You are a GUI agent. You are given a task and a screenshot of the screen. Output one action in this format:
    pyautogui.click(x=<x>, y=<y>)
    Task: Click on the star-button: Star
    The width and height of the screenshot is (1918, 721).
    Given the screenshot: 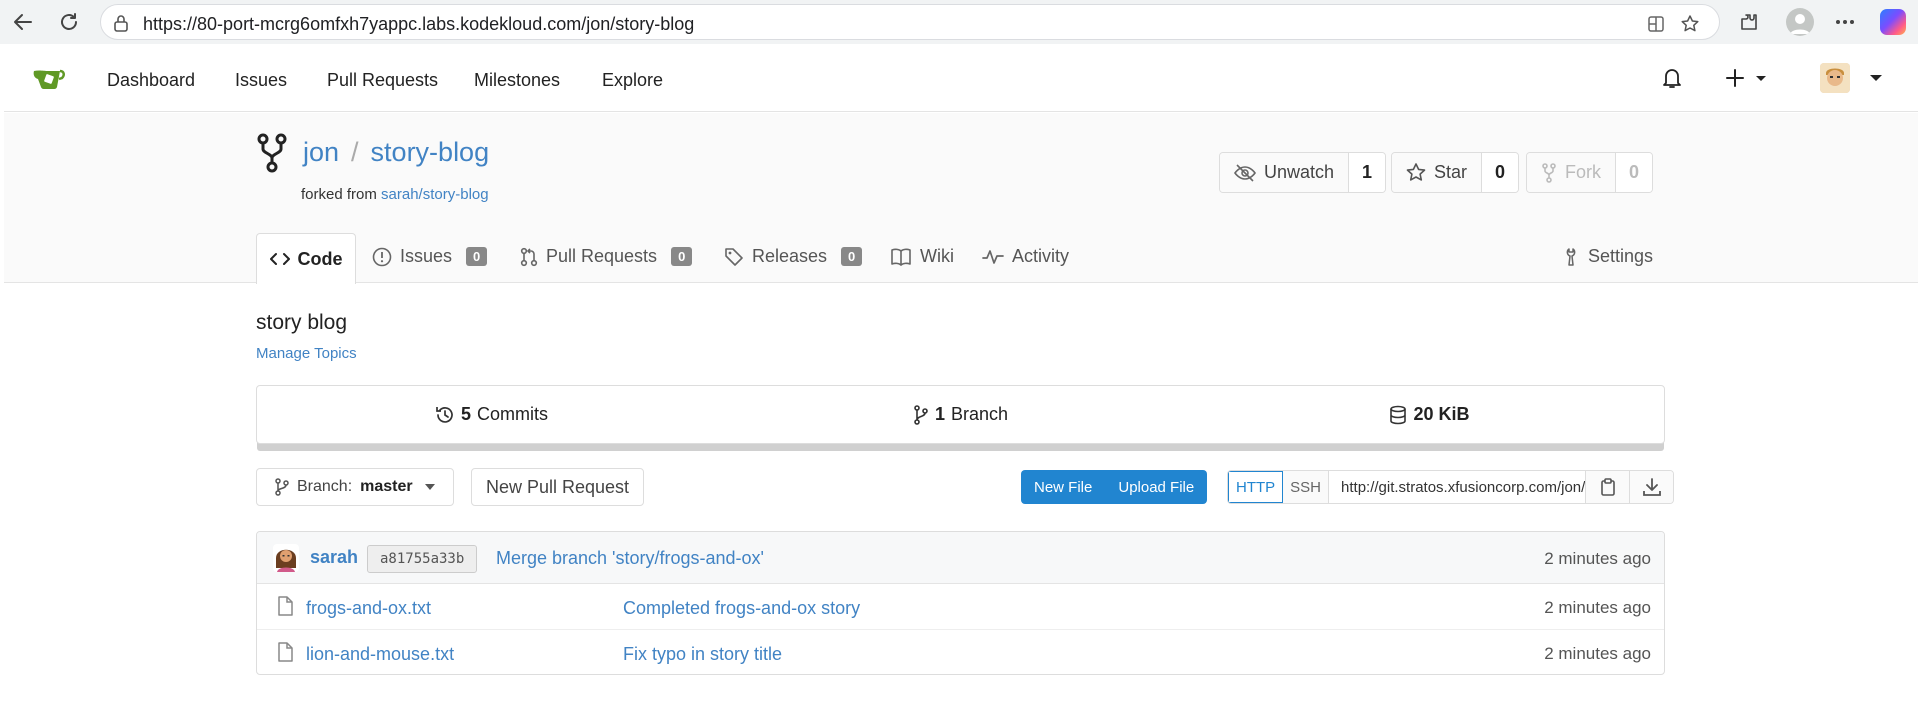 What is the action you would take?
    pyautogui.click(x=1437, y=172)
    